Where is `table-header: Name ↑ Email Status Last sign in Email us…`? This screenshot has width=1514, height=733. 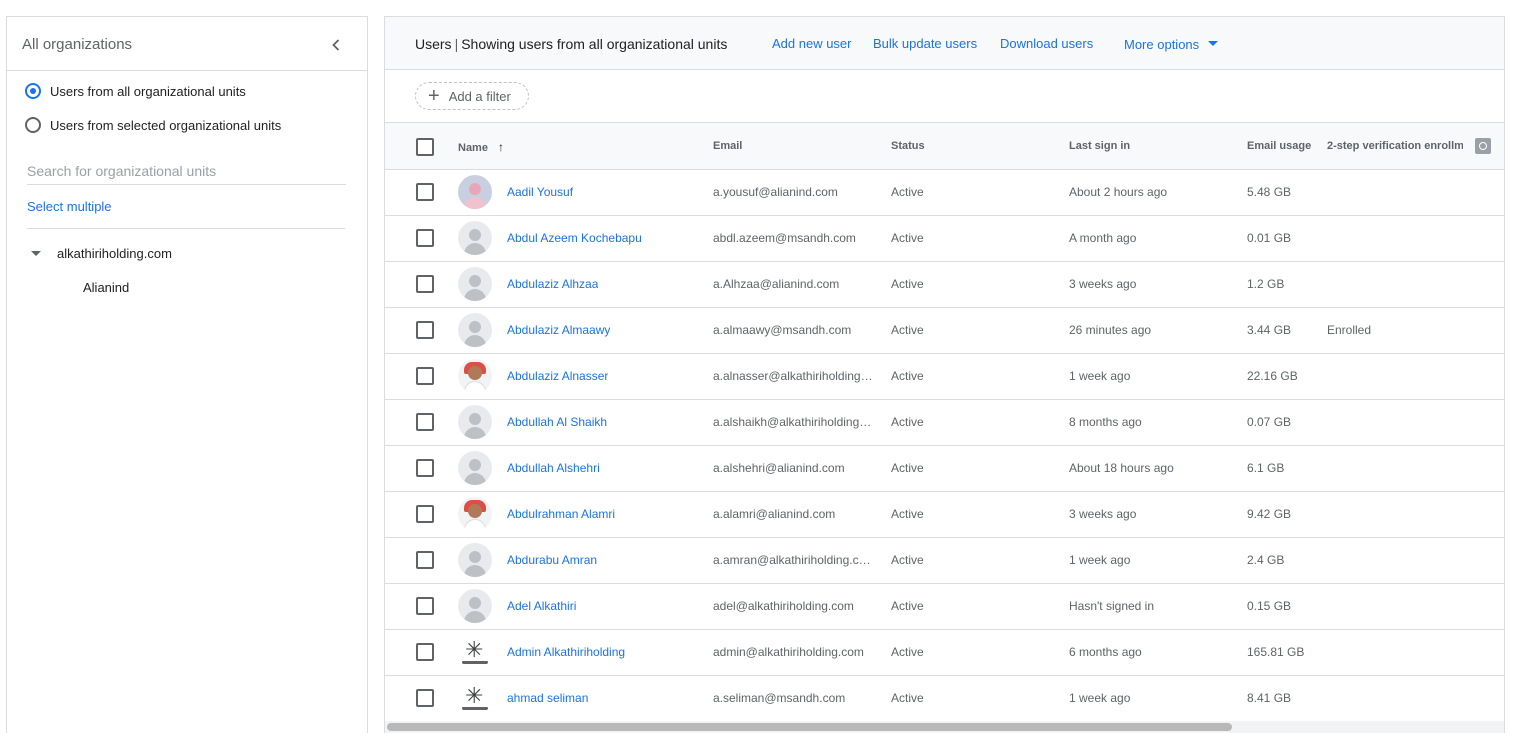 table-header: Name ↑ Email Status Last sign in Email us… is located at coordinates (944, 146).